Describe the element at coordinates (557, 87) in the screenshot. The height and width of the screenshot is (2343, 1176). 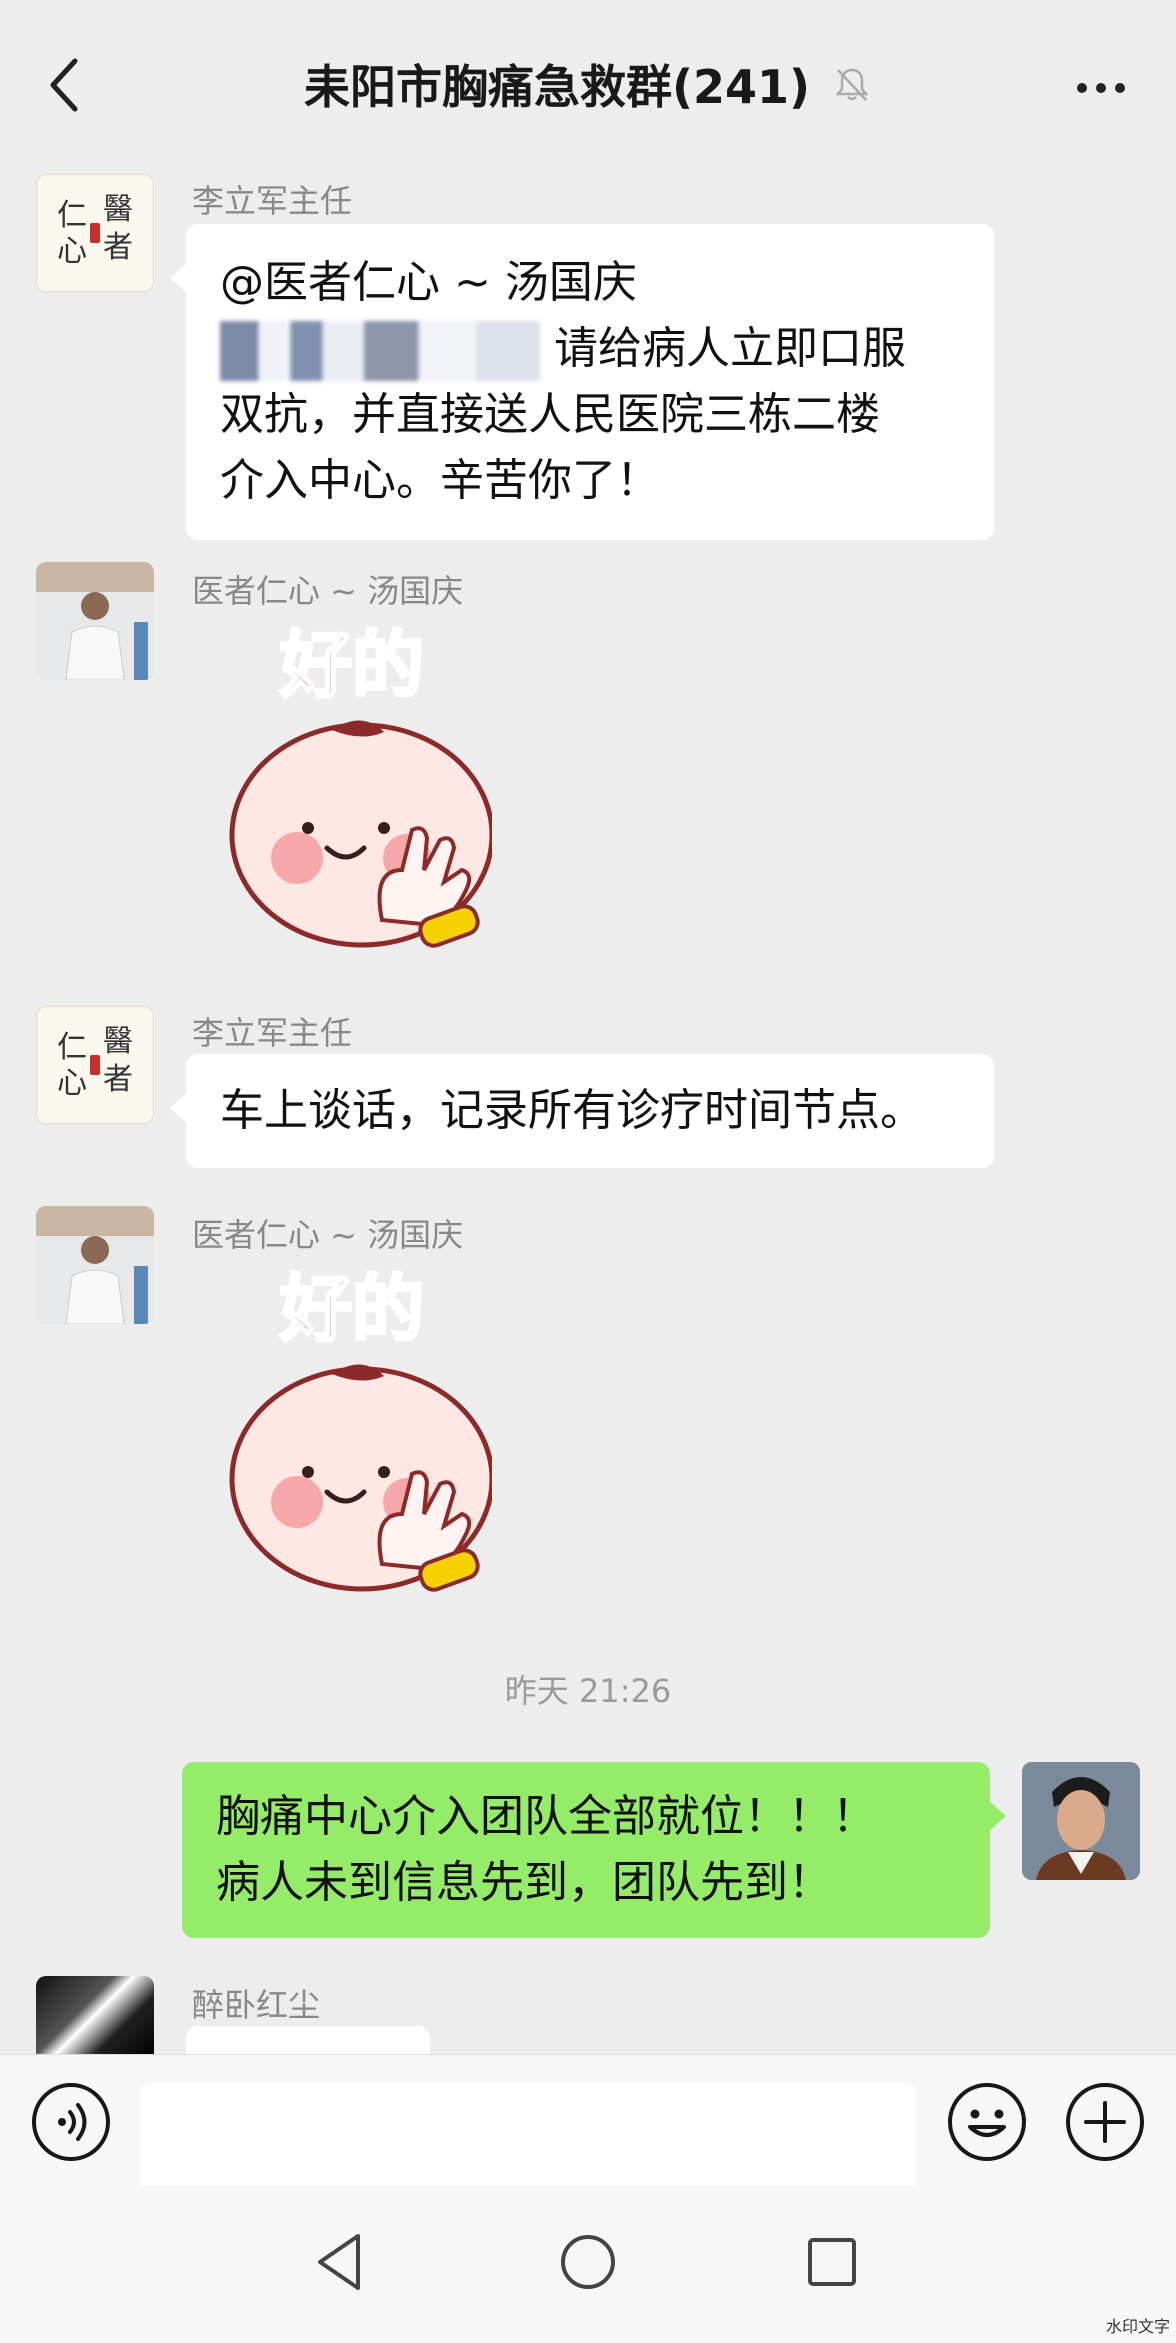
I see `chat-title: 耒阳市胸痛急救群(241)` at that location.